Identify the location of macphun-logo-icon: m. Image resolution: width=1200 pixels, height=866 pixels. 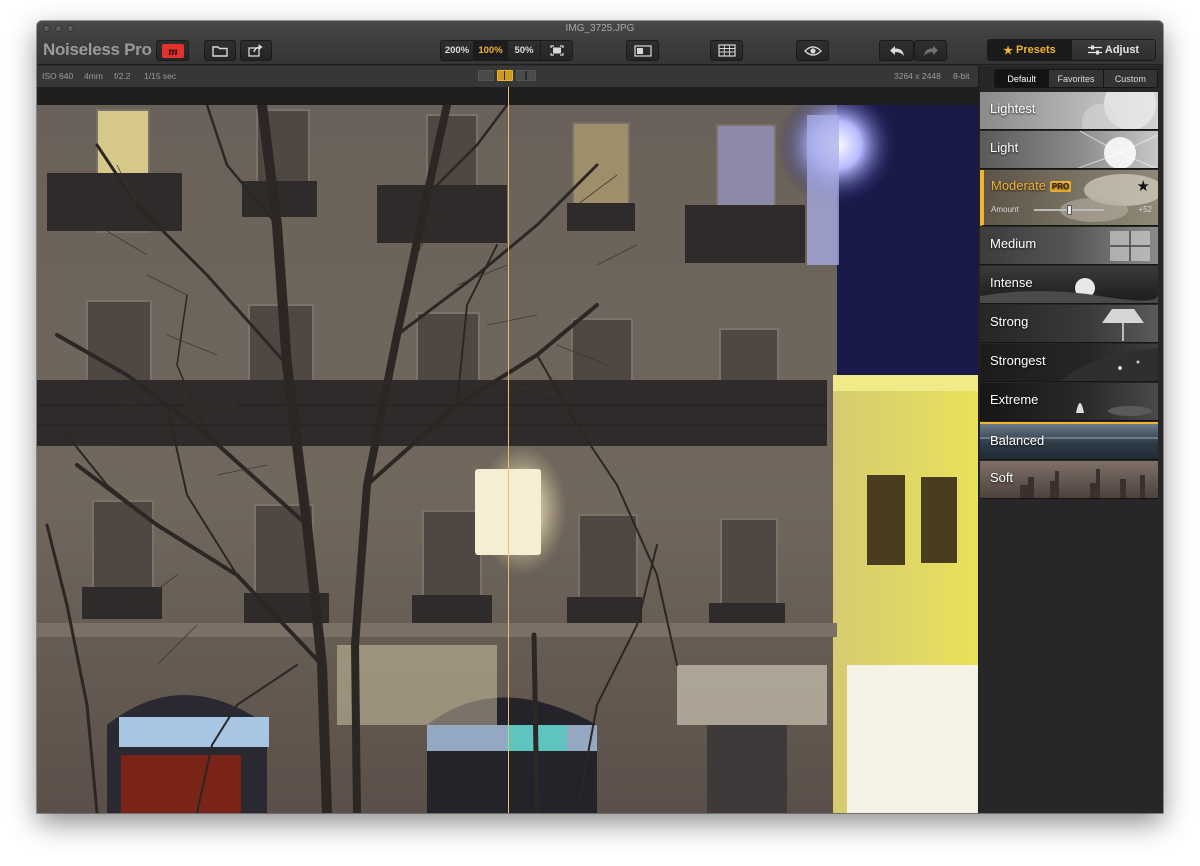
(172, 50).